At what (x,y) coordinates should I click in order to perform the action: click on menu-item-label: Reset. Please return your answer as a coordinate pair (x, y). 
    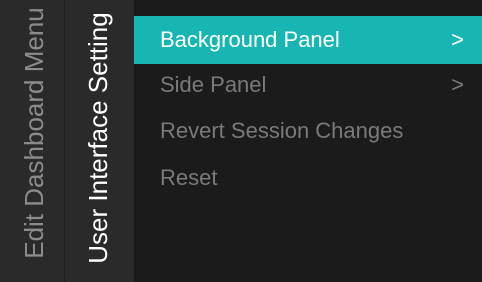
    Looking at the image, I should click on (189, 177).